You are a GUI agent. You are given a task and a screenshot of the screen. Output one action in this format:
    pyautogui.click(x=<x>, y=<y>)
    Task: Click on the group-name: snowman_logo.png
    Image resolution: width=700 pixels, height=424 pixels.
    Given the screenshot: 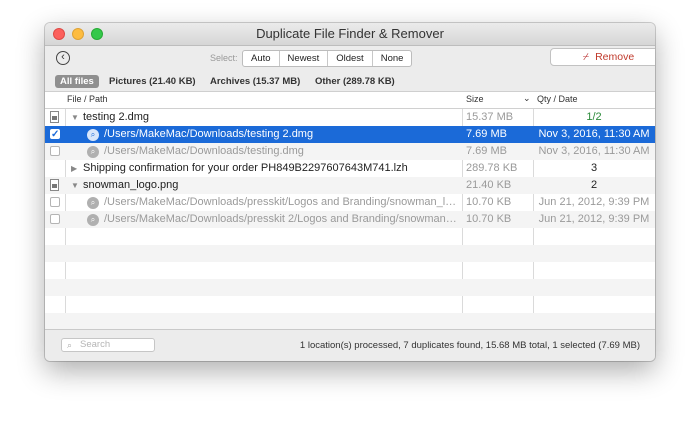 What is the action you would take?
    pyautogui.click(x=131, y=185)
    